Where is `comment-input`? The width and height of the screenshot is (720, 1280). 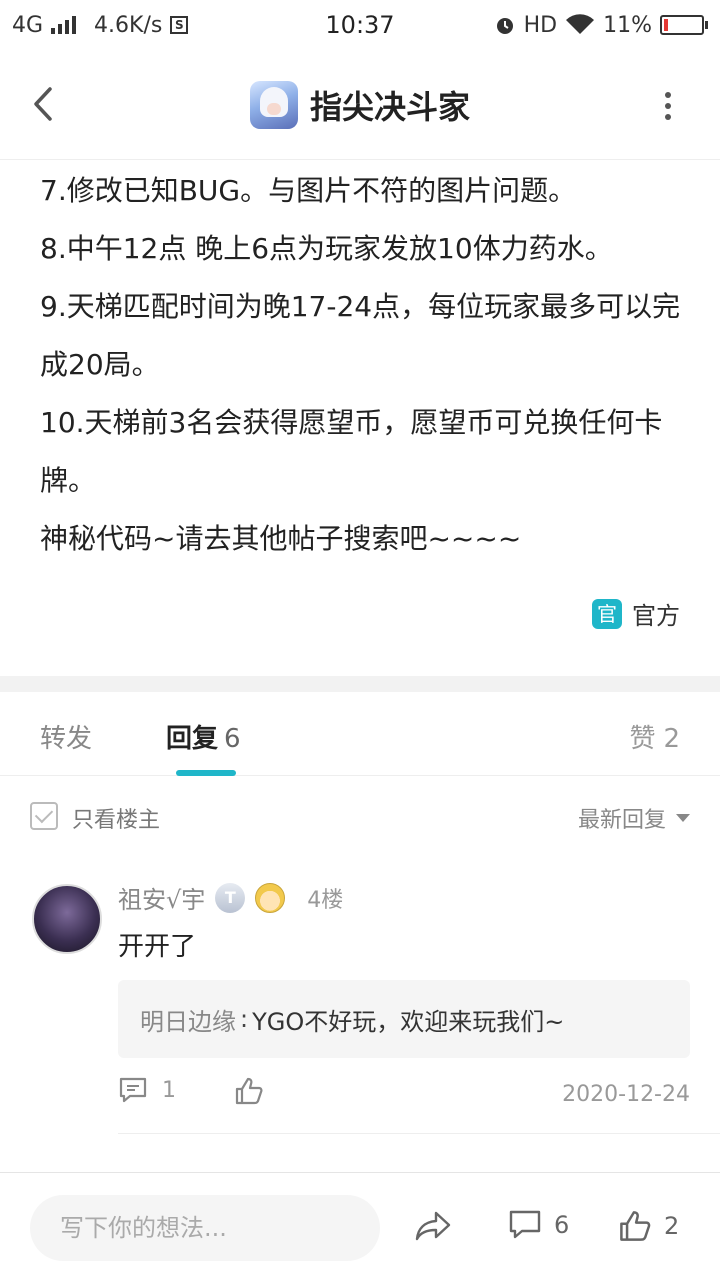 comment-input is located at coordinates (205, 1228).